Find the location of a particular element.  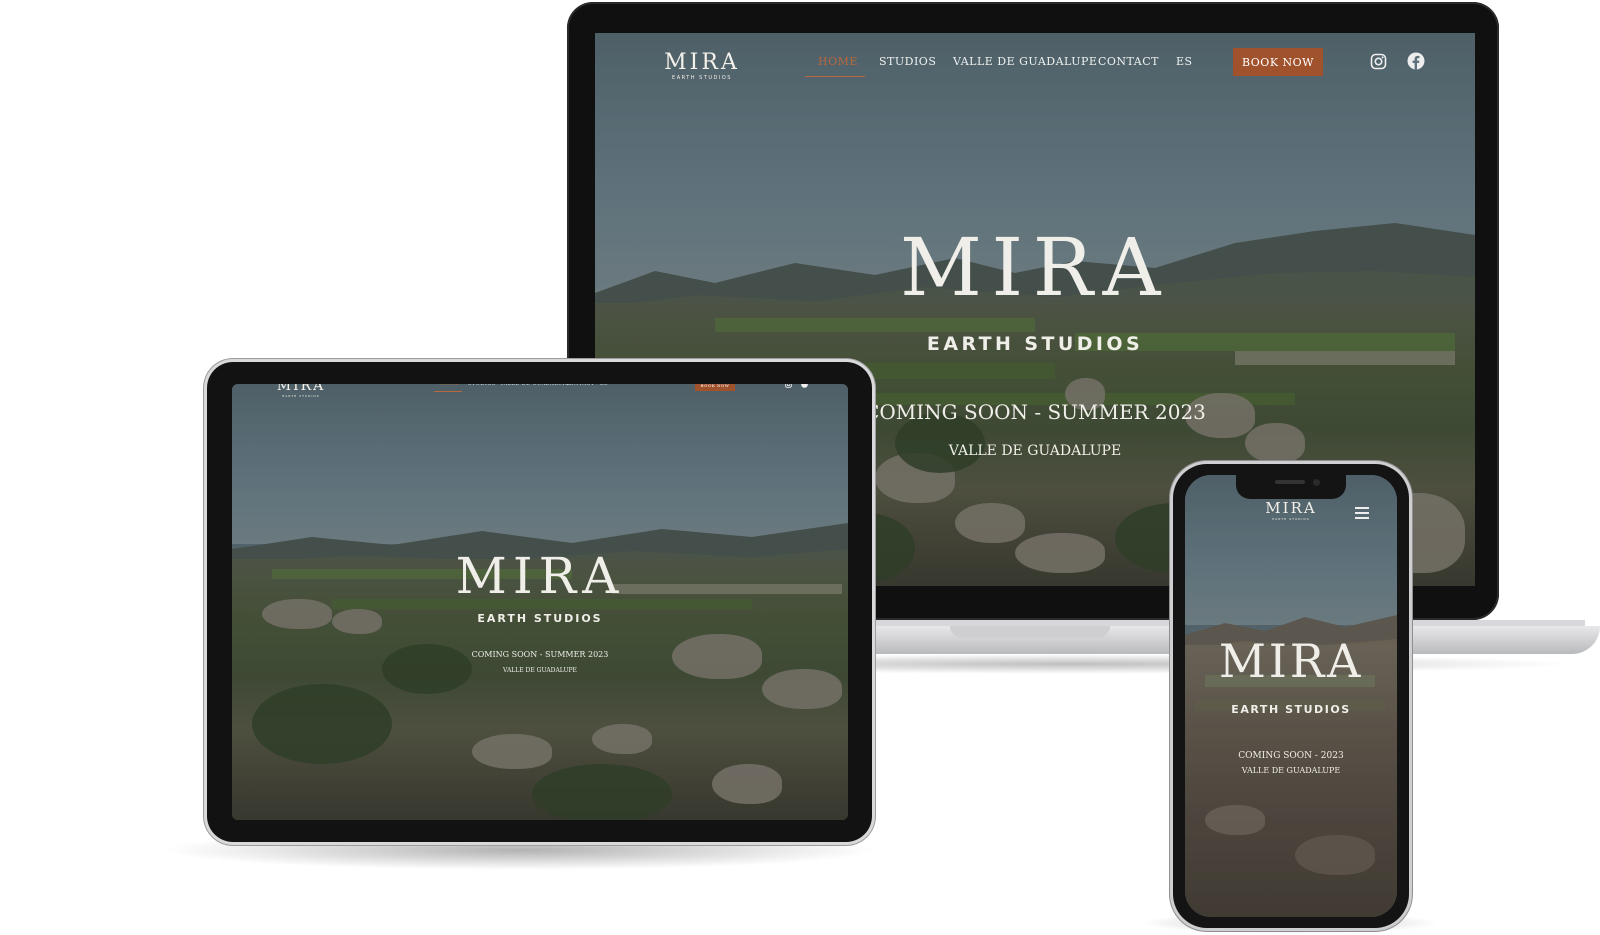

coming-soon-text: COMING SOON - SUMMER 2023 is located at coordinates (540, 654).